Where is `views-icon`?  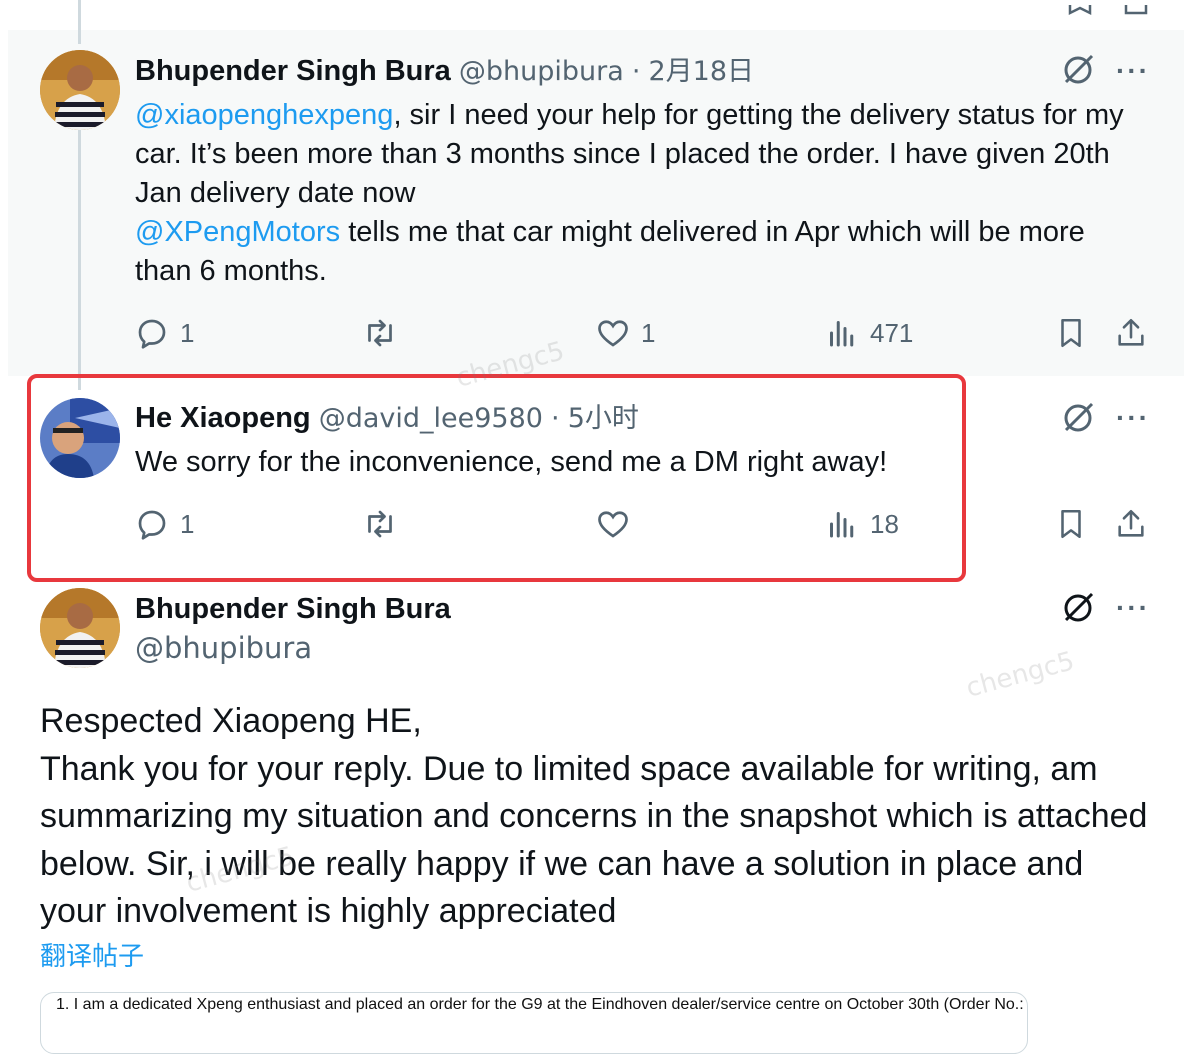
views-icon is located at coordinates (842, 334).